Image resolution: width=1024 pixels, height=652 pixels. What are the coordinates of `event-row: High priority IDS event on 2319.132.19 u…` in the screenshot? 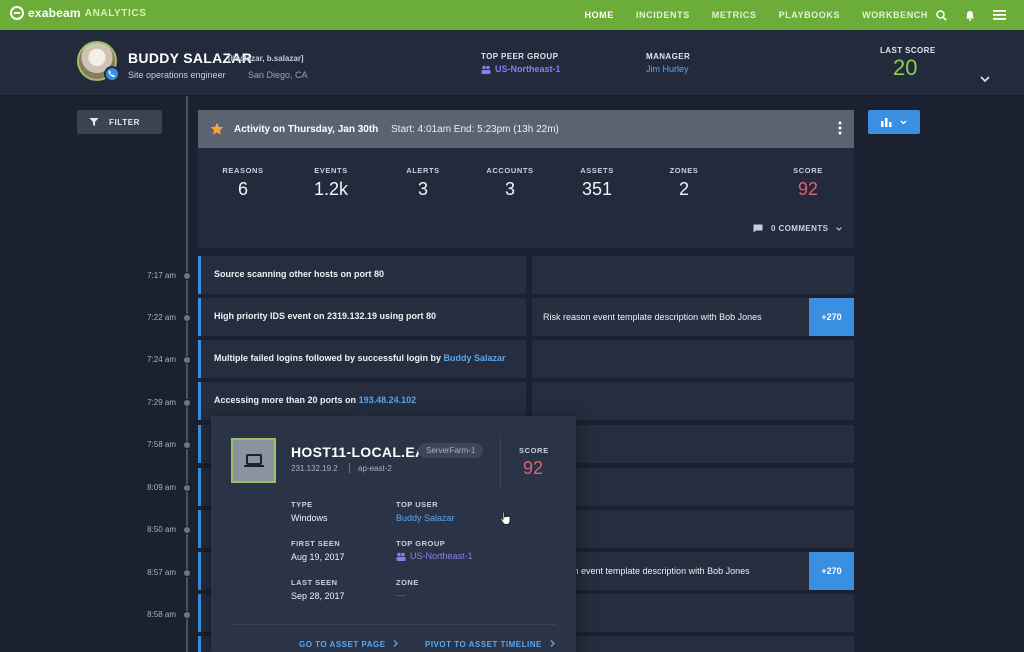 It's located at (362, 317).